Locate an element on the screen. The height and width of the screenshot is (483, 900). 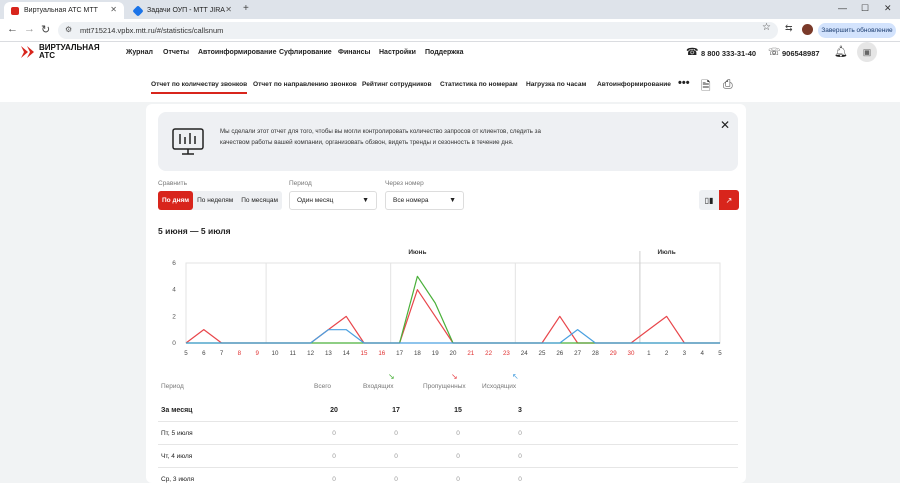
x-tick-label: 15 is located at coordinates (364, 353).